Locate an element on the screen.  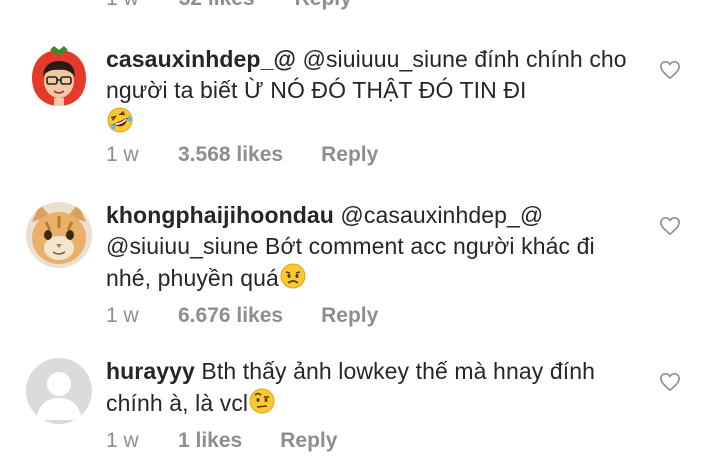
like-count: 32 likes is located at coordinates (217, 5).